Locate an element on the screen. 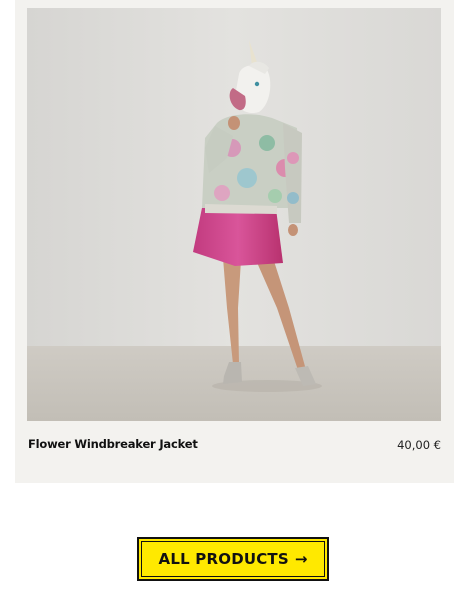 The image size is (470, 595). all-products-button: ALL PRODUCTS → is located at coordinates (233, 559).